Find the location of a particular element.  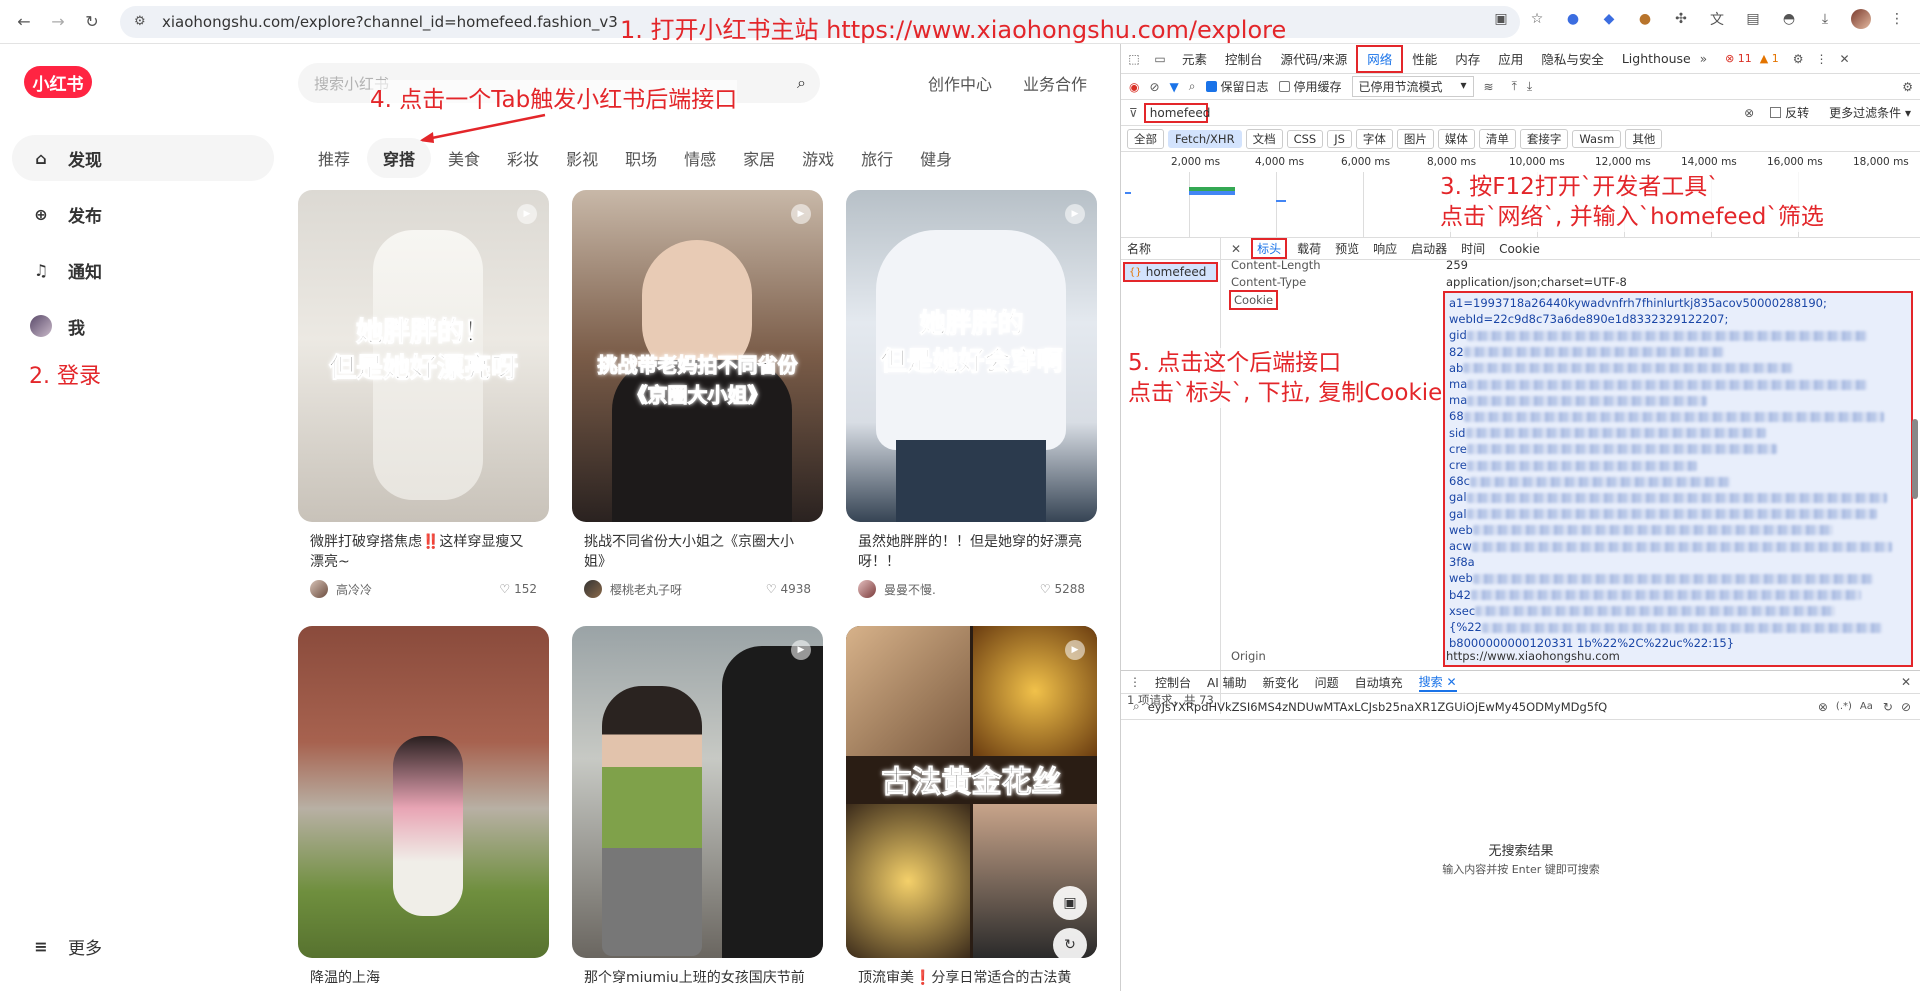

sidebar-item-discover: ⌂ 发现 is located at coordinates (143, 158).